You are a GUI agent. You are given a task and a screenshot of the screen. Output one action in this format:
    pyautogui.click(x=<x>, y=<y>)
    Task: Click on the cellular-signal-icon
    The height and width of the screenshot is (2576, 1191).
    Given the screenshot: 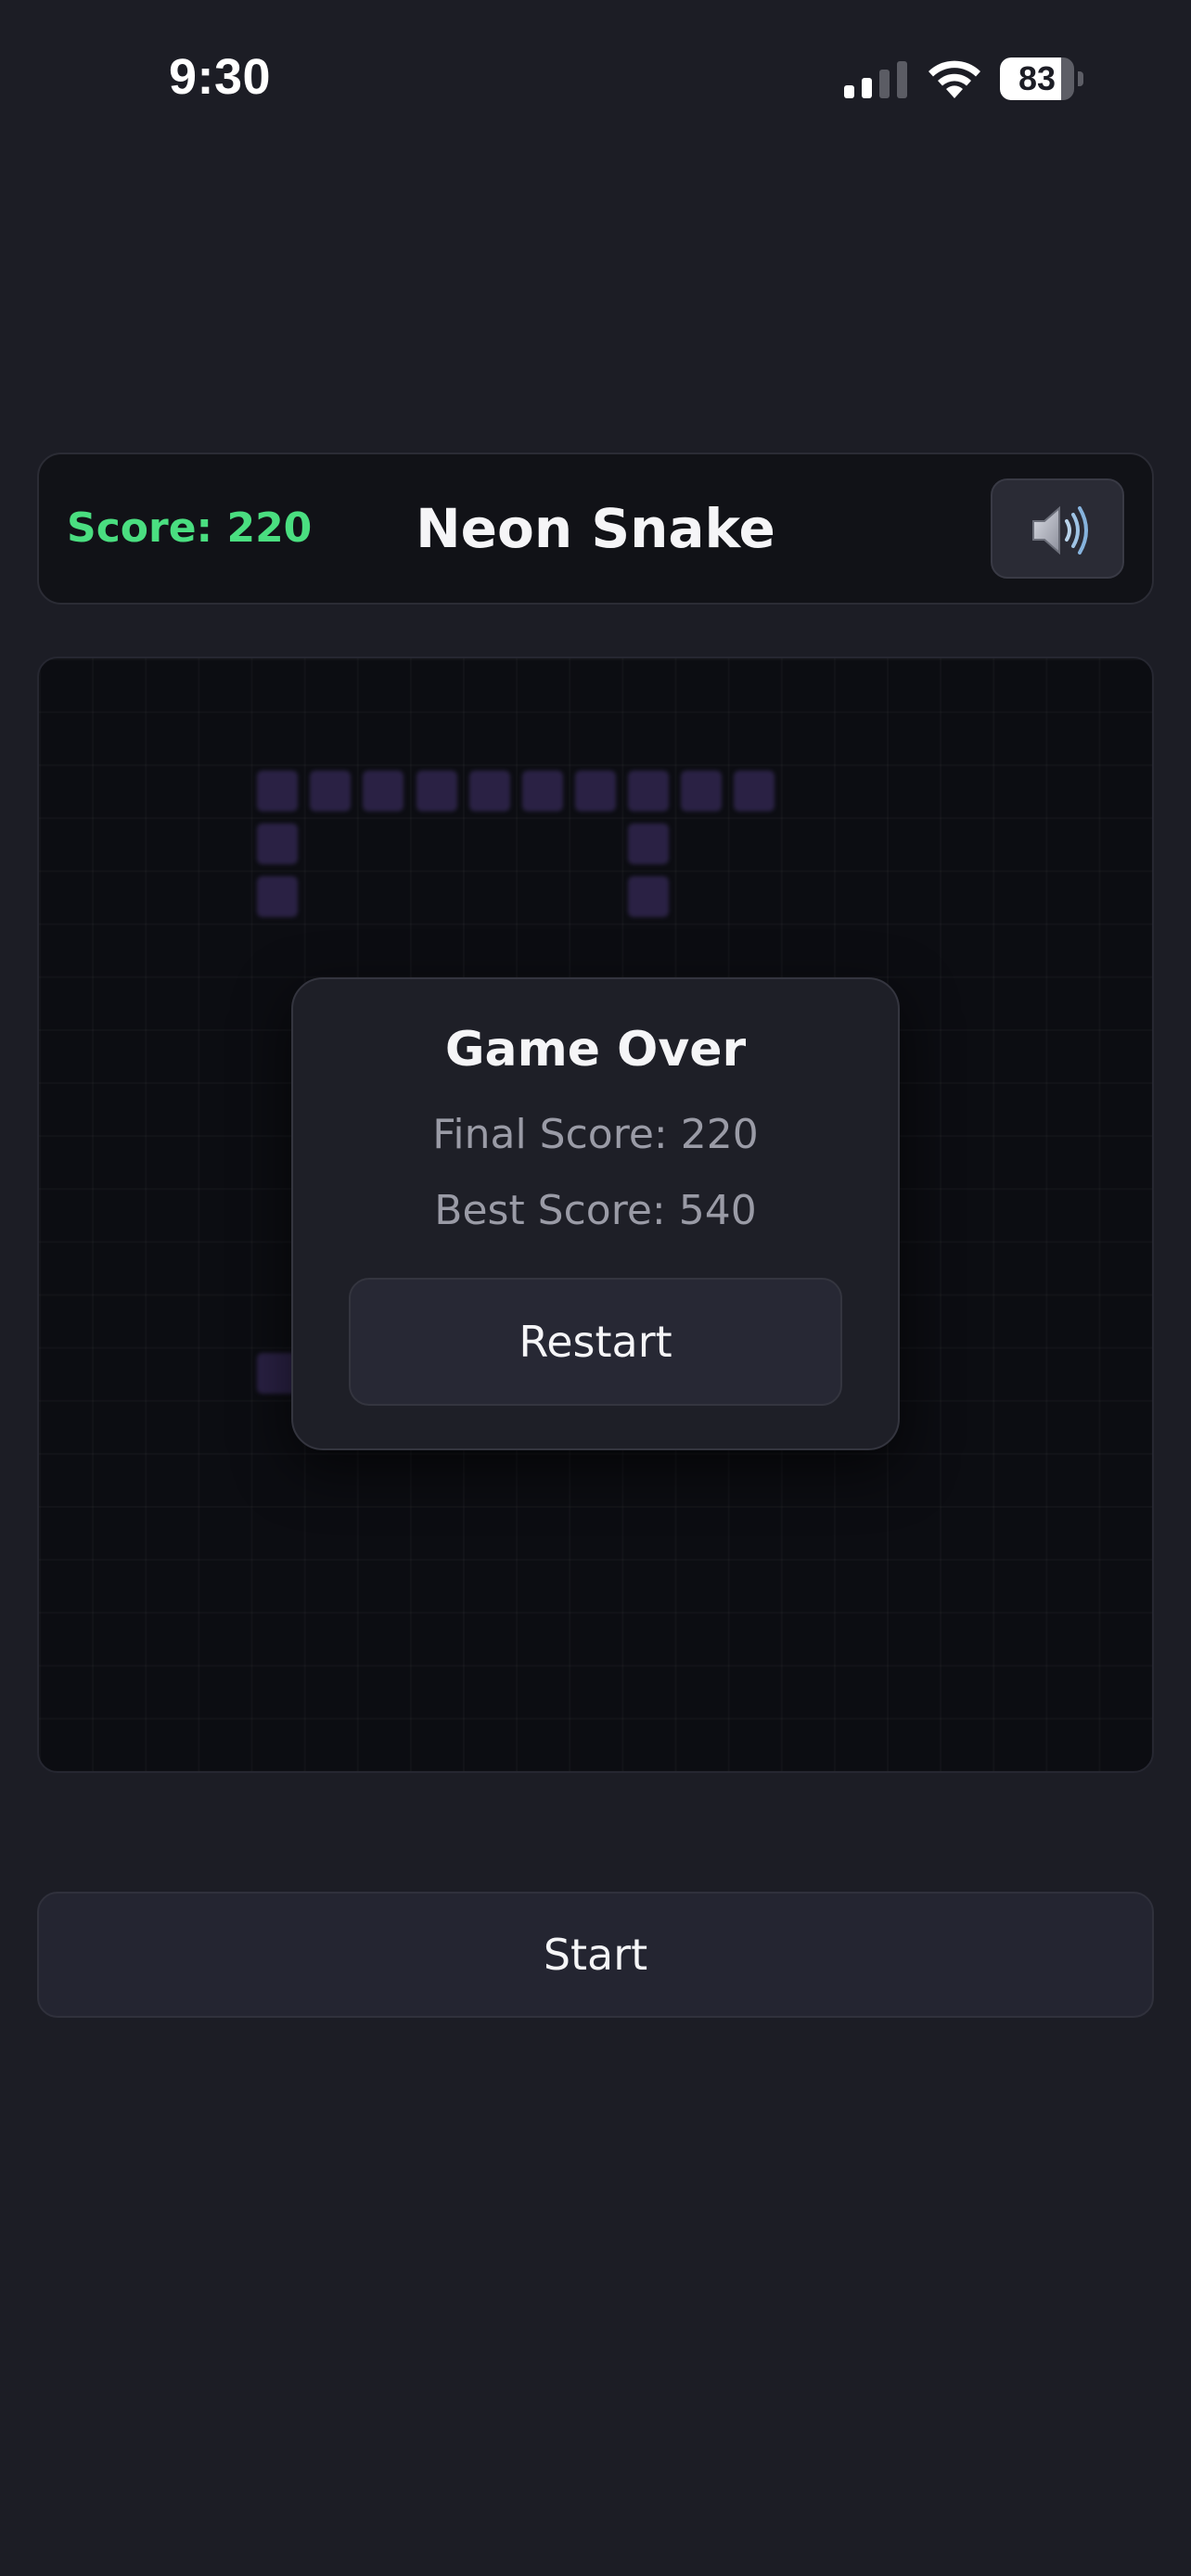 What is the action you would take?
    pyautogui.click(x=875, y=79)
    